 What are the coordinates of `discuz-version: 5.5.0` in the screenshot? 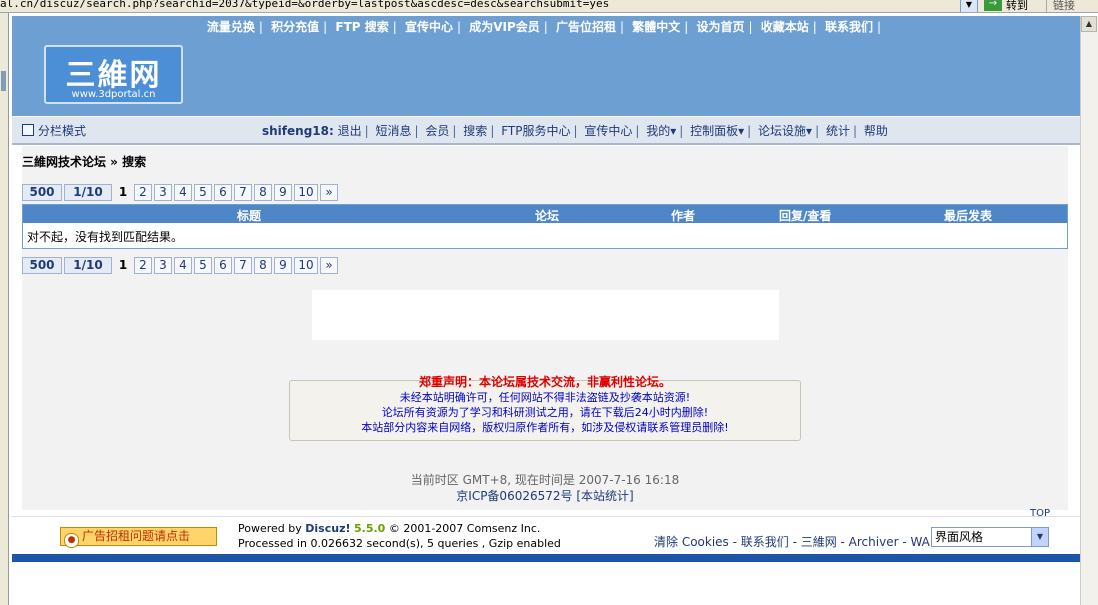 It's located at (370, 528).